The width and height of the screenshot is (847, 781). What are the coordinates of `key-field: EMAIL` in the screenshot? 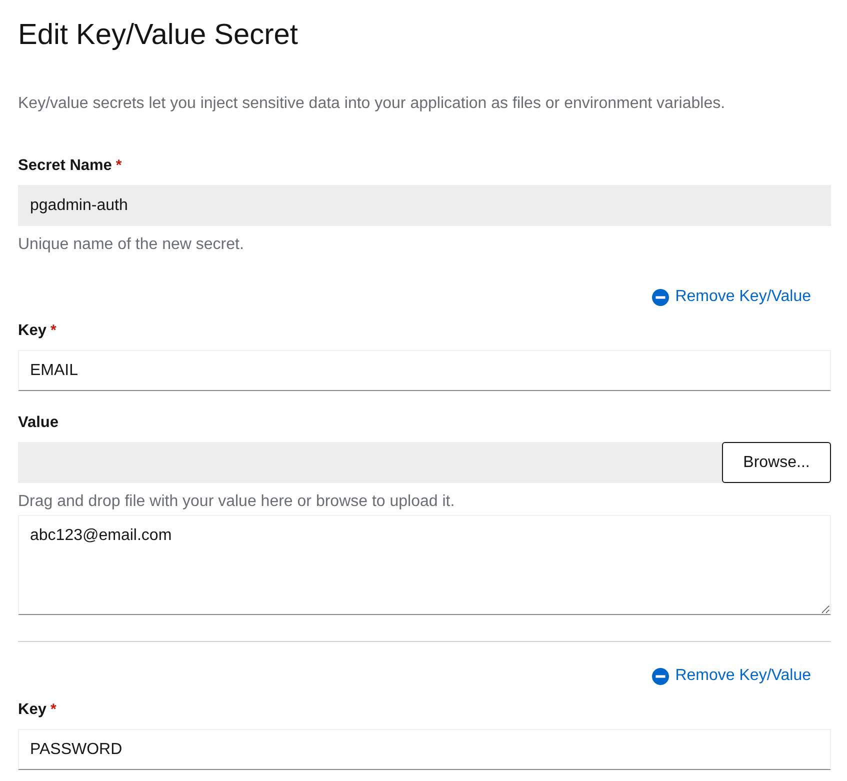 It's located at (424, 370).